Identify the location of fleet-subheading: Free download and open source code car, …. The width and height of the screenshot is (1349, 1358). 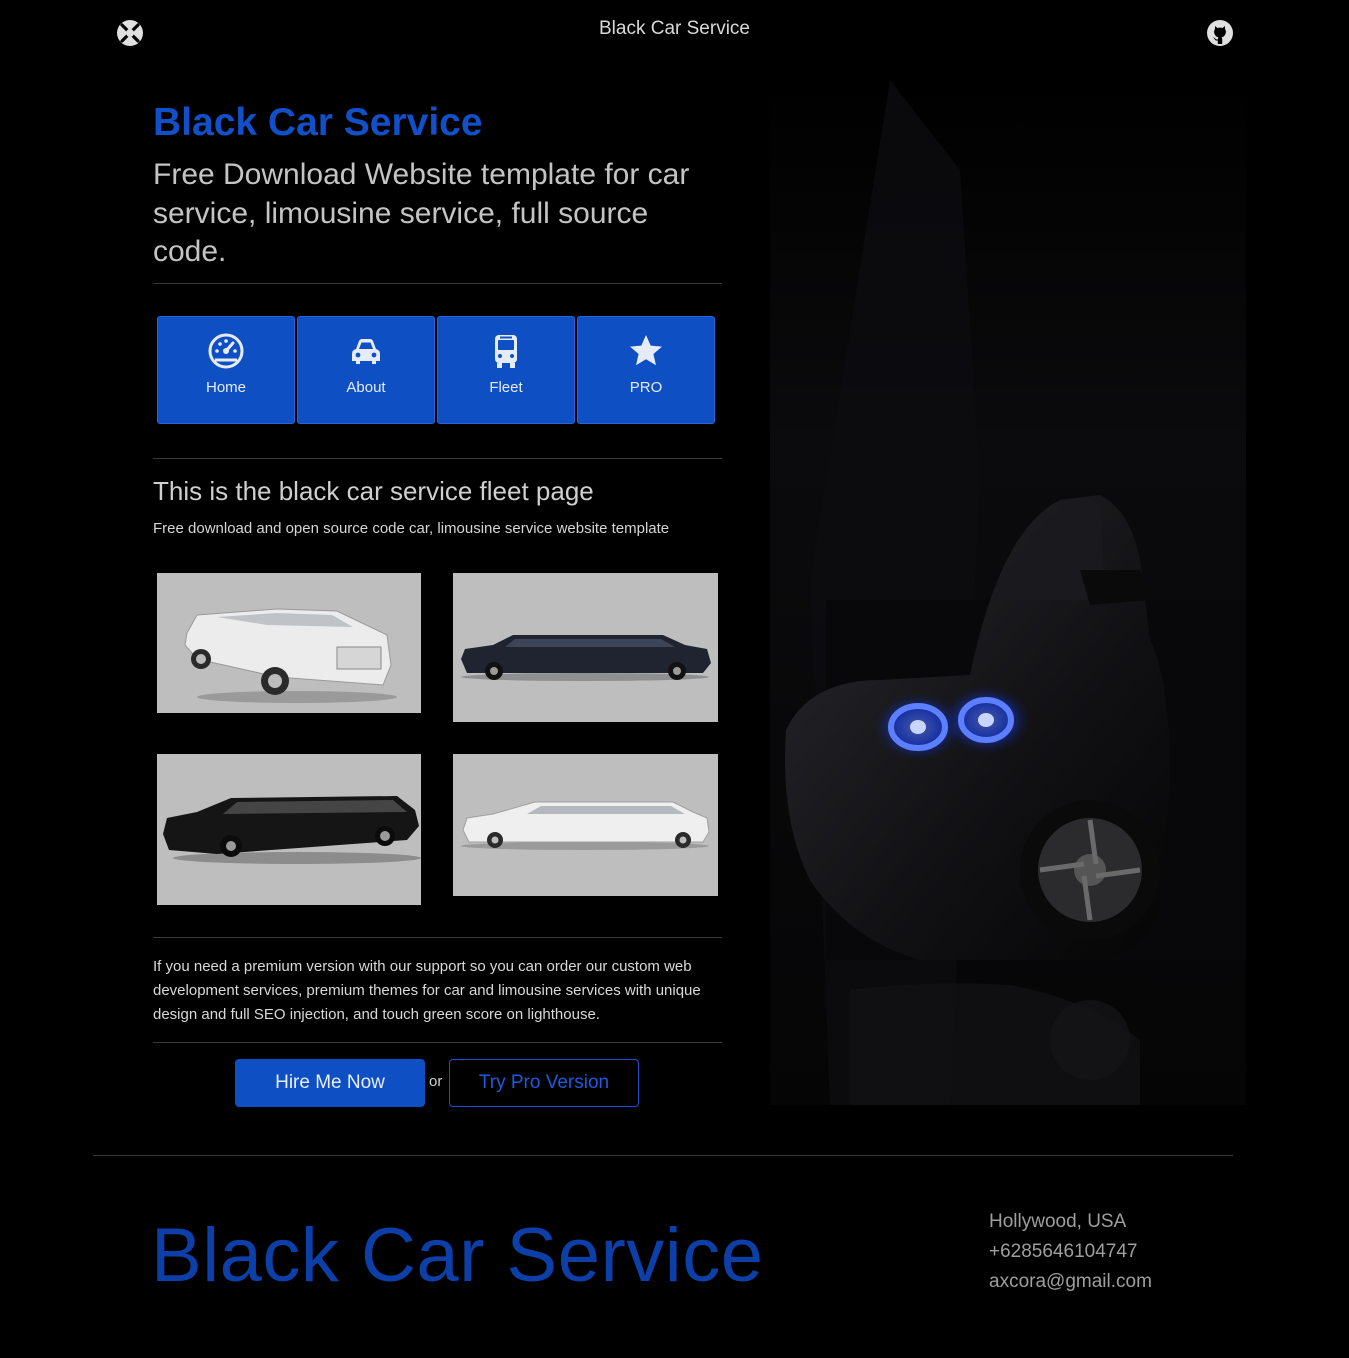
(411, 528).